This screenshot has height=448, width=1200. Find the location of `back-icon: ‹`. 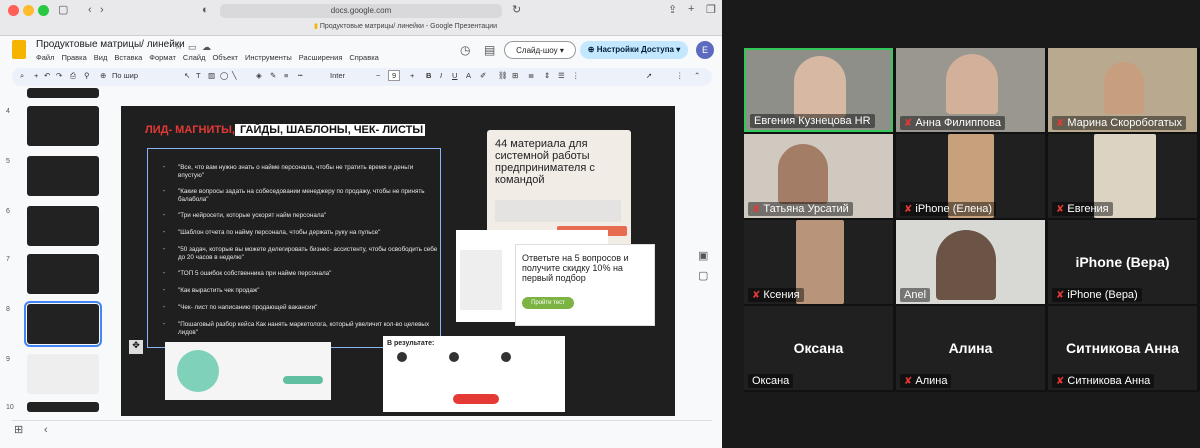

back-icon: ‹ is located at coordinates (90, 10).